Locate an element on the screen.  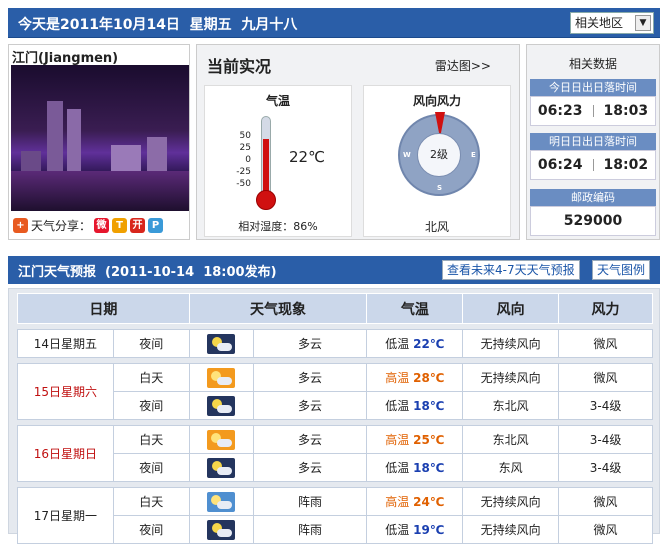
date-text: 今天是2011年10月14日 星期五 九月十八 is located at coordinates (158, 25).